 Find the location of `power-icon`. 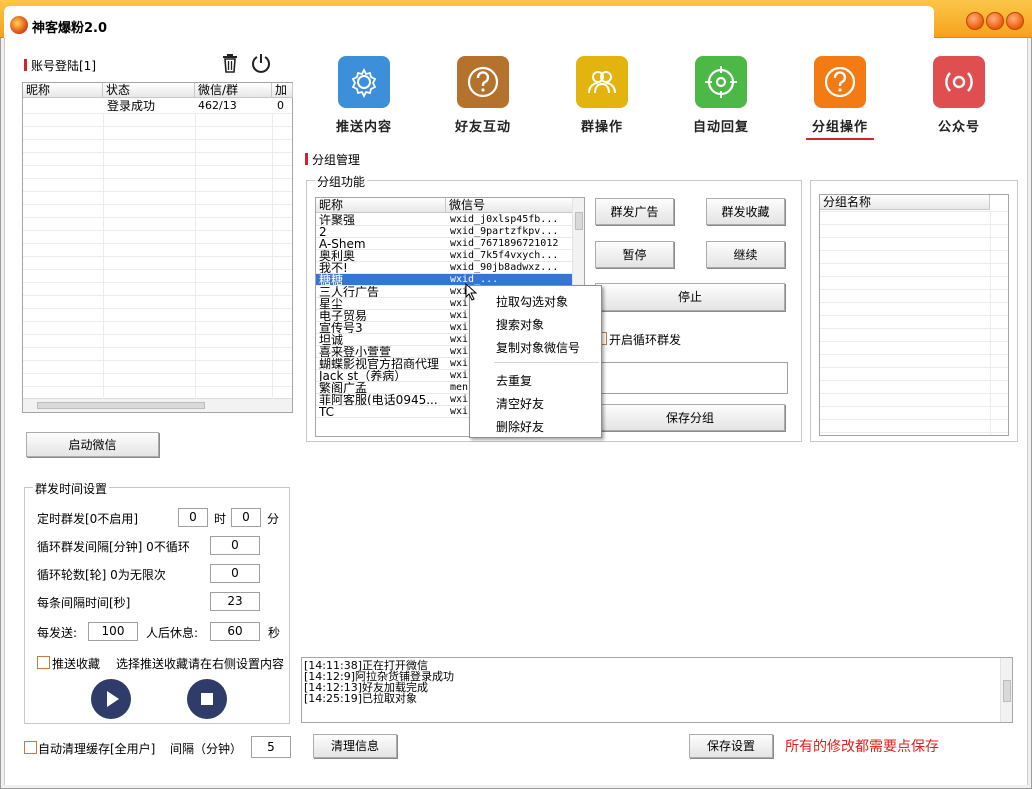

power-icon is located at coordinates (261, 63).